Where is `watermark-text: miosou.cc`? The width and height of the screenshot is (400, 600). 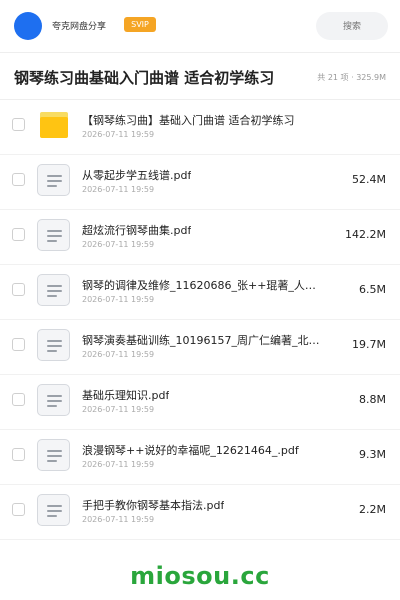 watermark-text: miosou.cc is located at coordinates (200, 576).